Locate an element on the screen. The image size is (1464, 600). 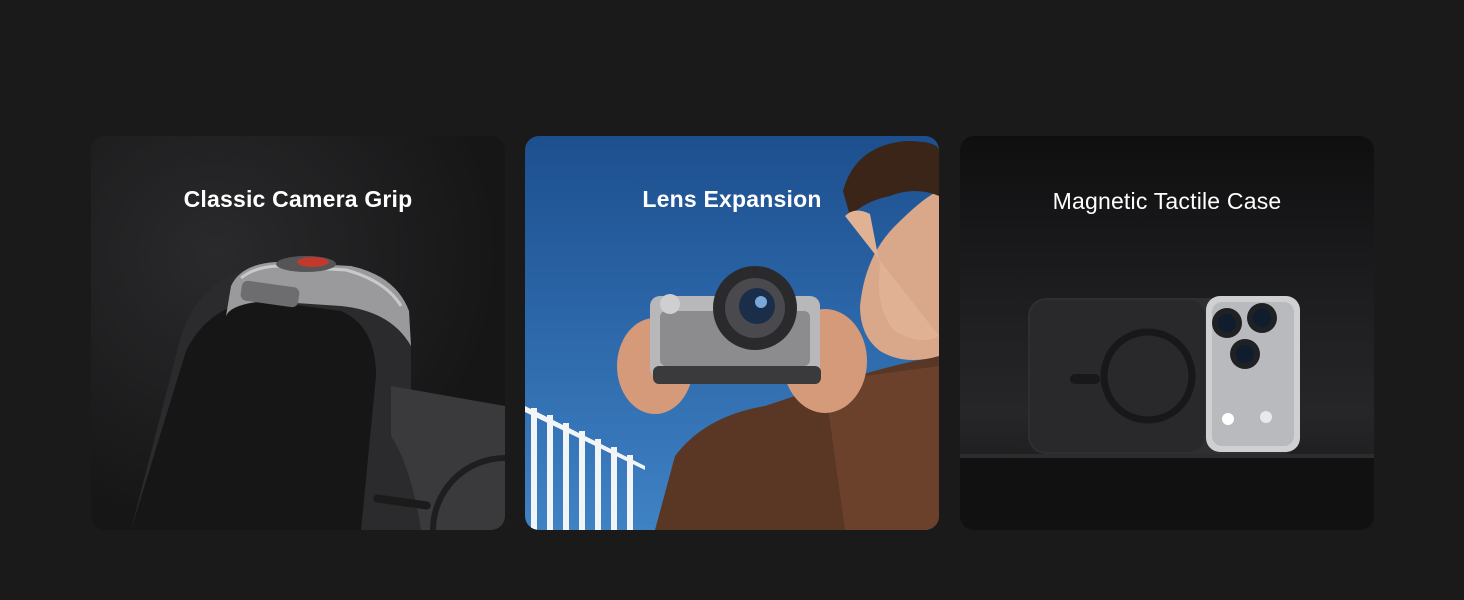
card-title: Magnetic Tactile Case is located at coordinates (1167, 201).